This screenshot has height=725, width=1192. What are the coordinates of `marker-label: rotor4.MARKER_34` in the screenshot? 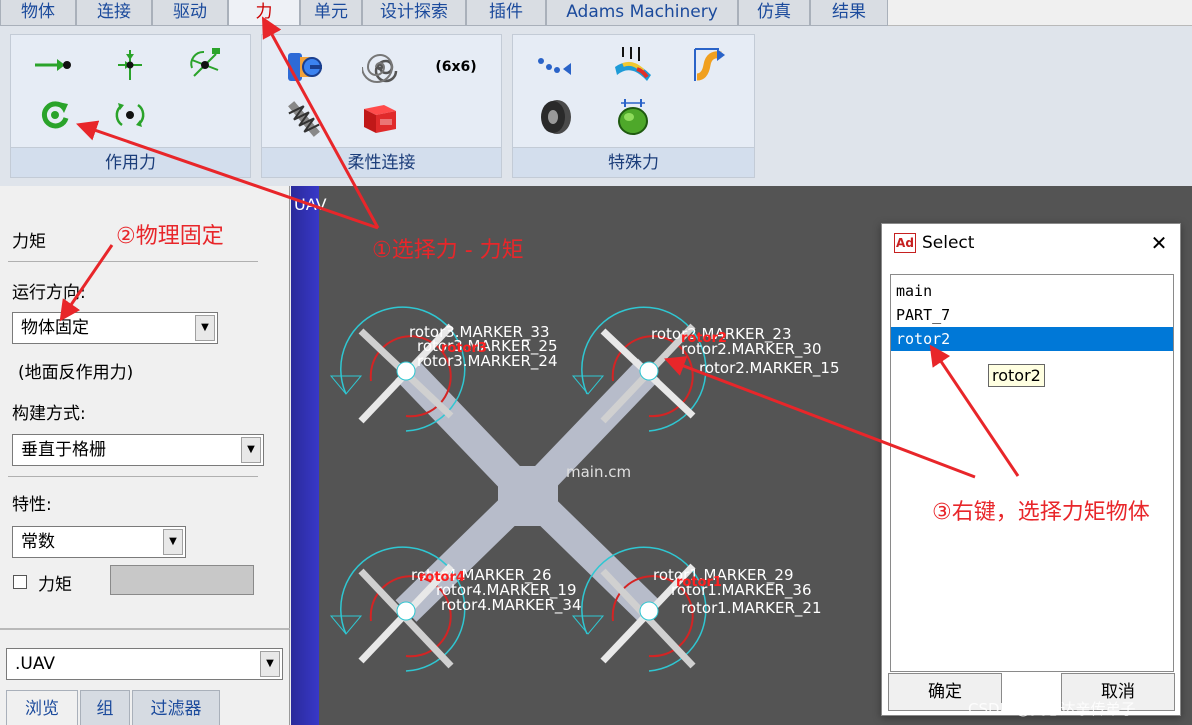 It's located at (511, 605).